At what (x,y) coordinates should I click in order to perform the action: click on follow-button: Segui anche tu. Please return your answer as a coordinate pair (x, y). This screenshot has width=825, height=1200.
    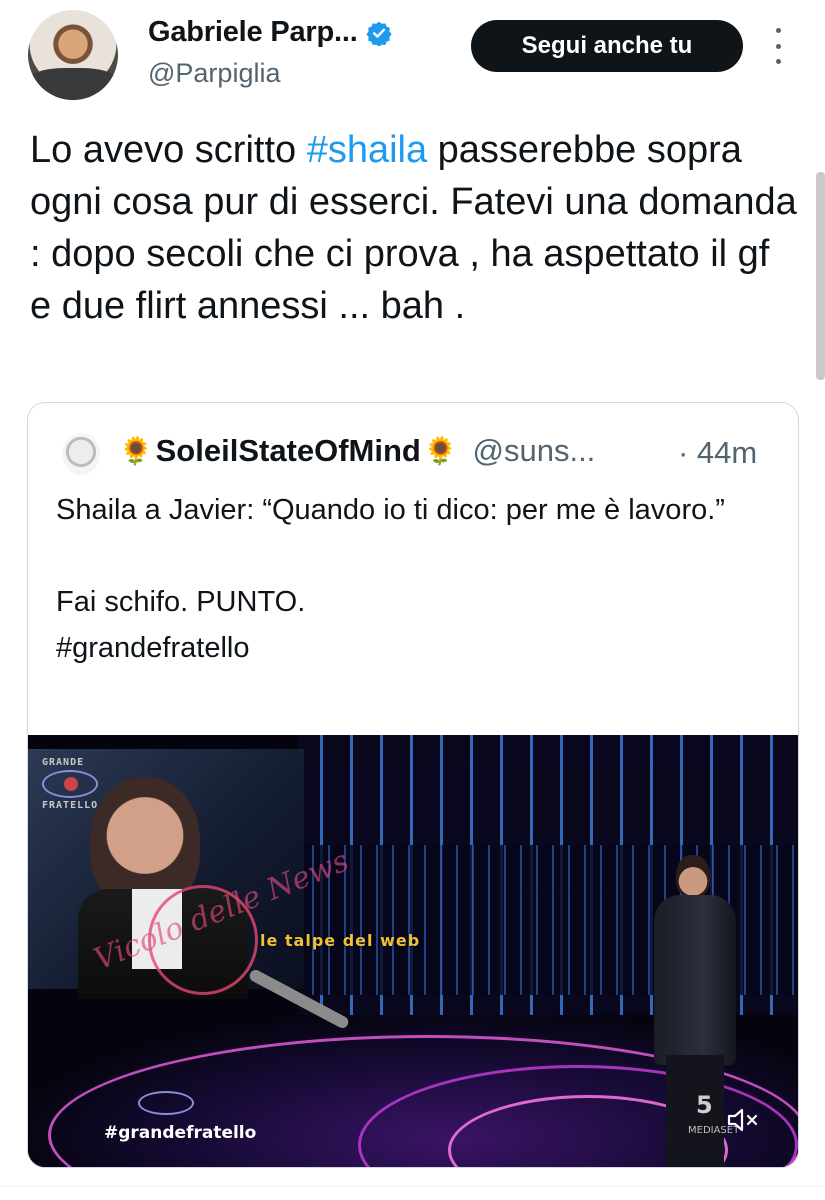
    Looking at the image, I should click on (607, 46).